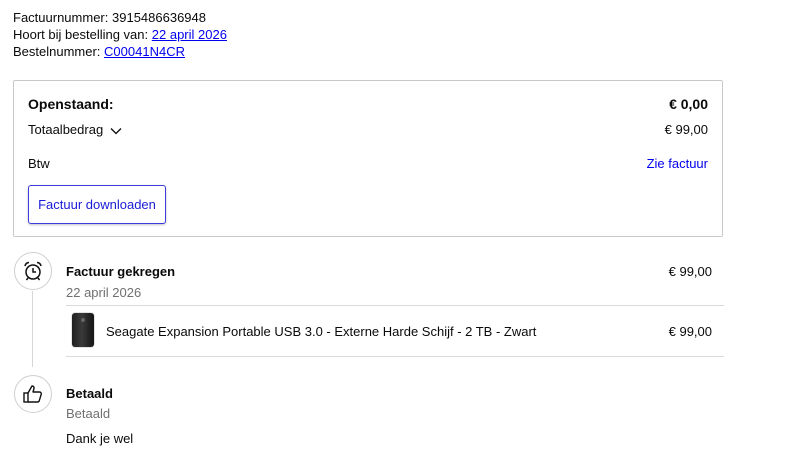  What do you see at coordinates (368, 104) in the screenshot?
I see `outstanding-row: Openstaand: € 0,00` at bounding box center [368, 104].